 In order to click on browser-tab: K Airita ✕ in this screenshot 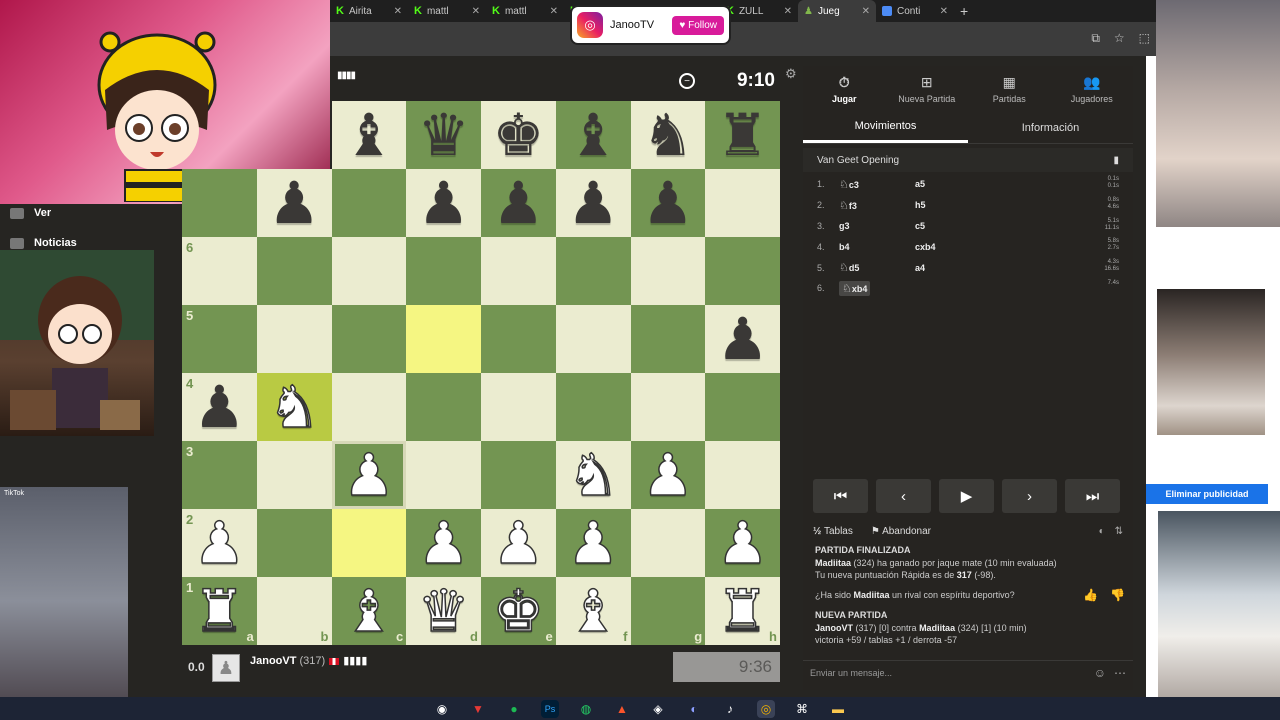, I will do `click(369, 11)`.